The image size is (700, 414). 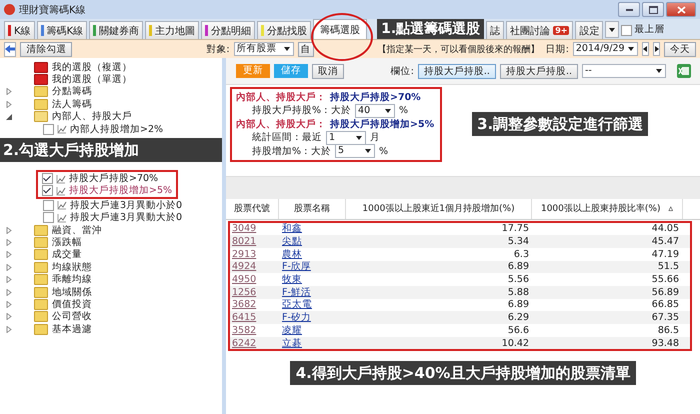 What do you see at coordinates (72, 304) in the screenshot?
I see `tree-item: 價值投資` at bounding box center [72, 304].